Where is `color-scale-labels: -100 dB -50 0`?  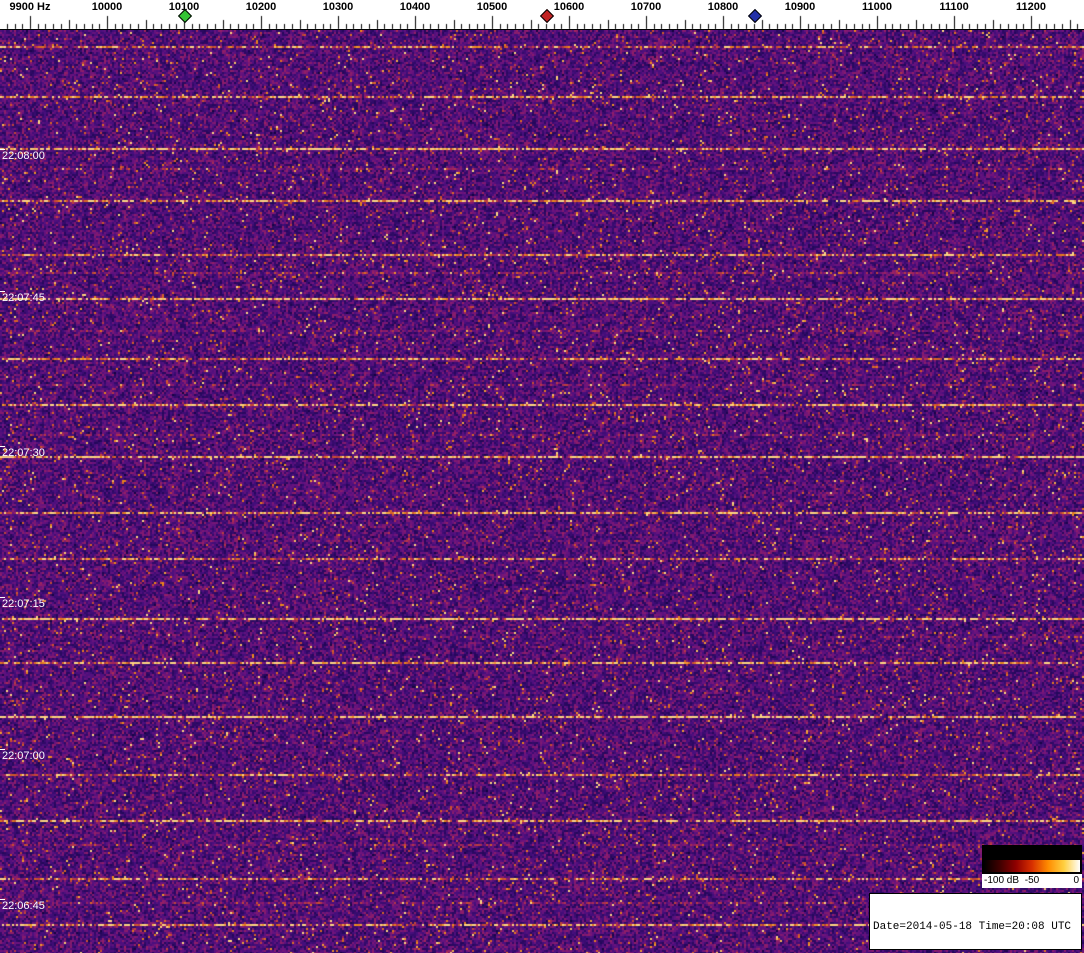 color-scale-labels: -100 dB -50 0 is located at coordinates (1032, 881).